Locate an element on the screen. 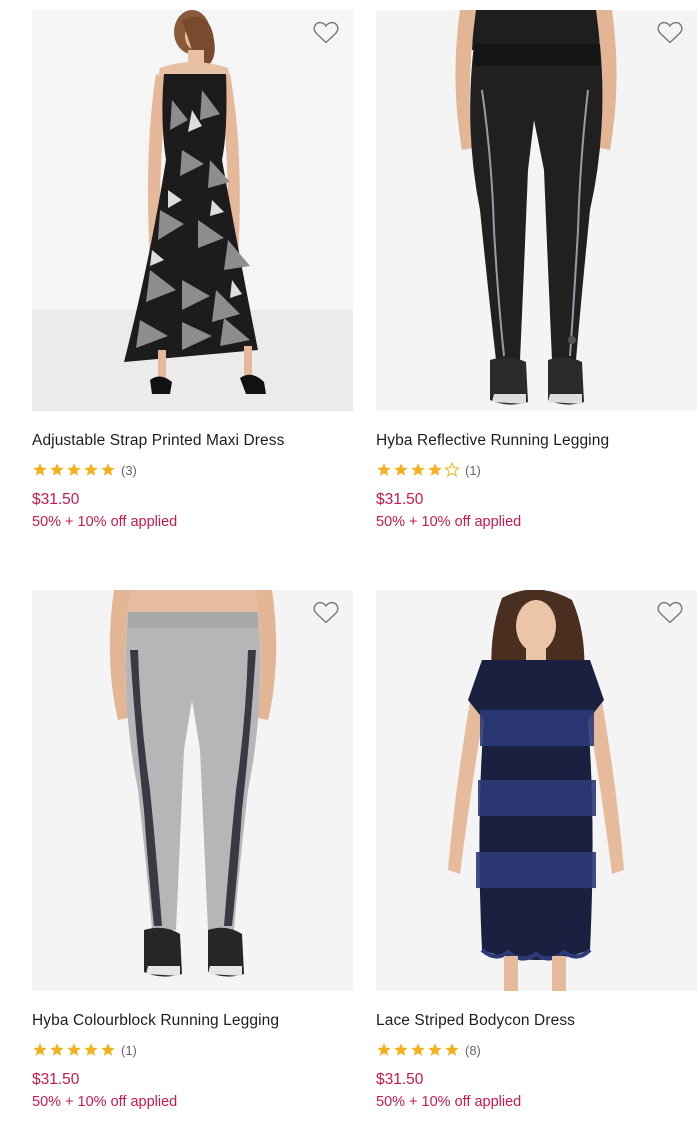 The width and height of the screenshot is (700, 1125). product-title: Hyba Colourblock Running Legging is located at coordinates (193, 1021).